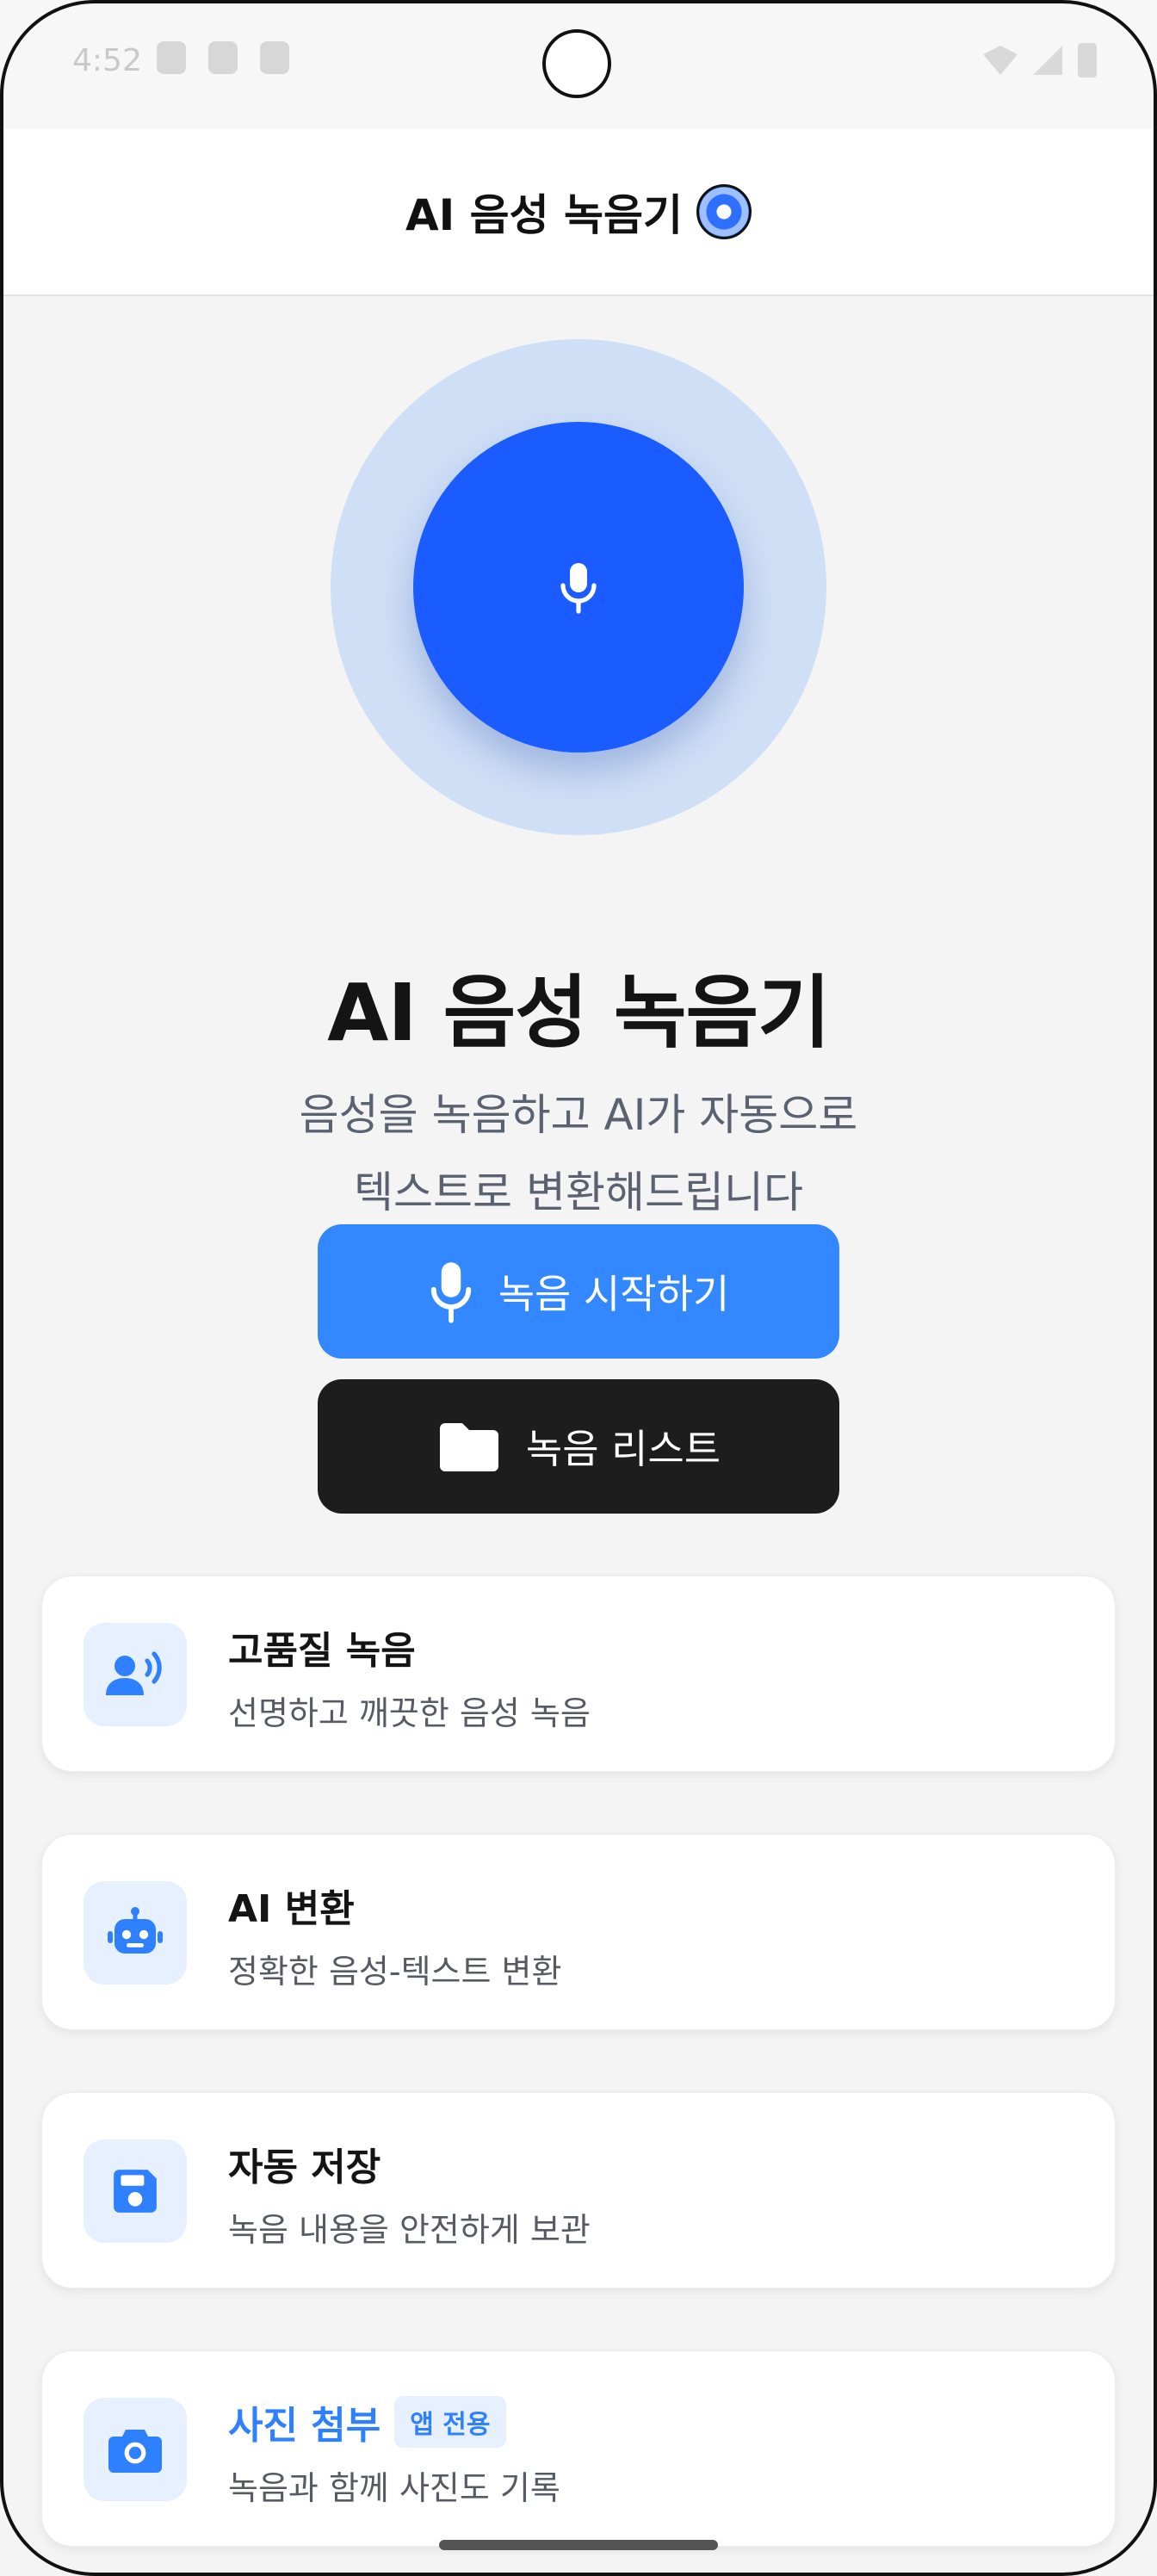  What do you see at coordinates (579, 1115) in the screenshot?
I see `hero-subtitle-line: 음성을 녹음하고 AI가 자동으로` at bounding box center [579, 1115].